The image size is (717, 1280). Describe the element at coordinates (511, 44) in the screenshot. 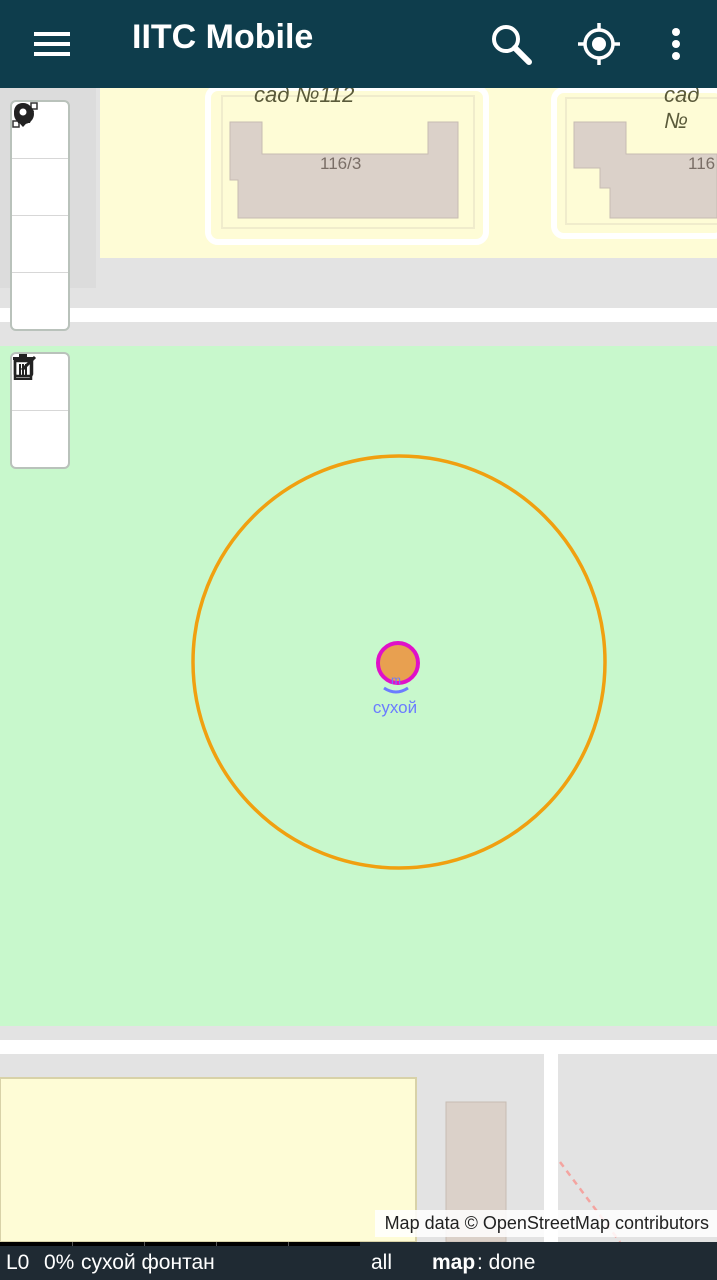

I see `search-icon` at that location.